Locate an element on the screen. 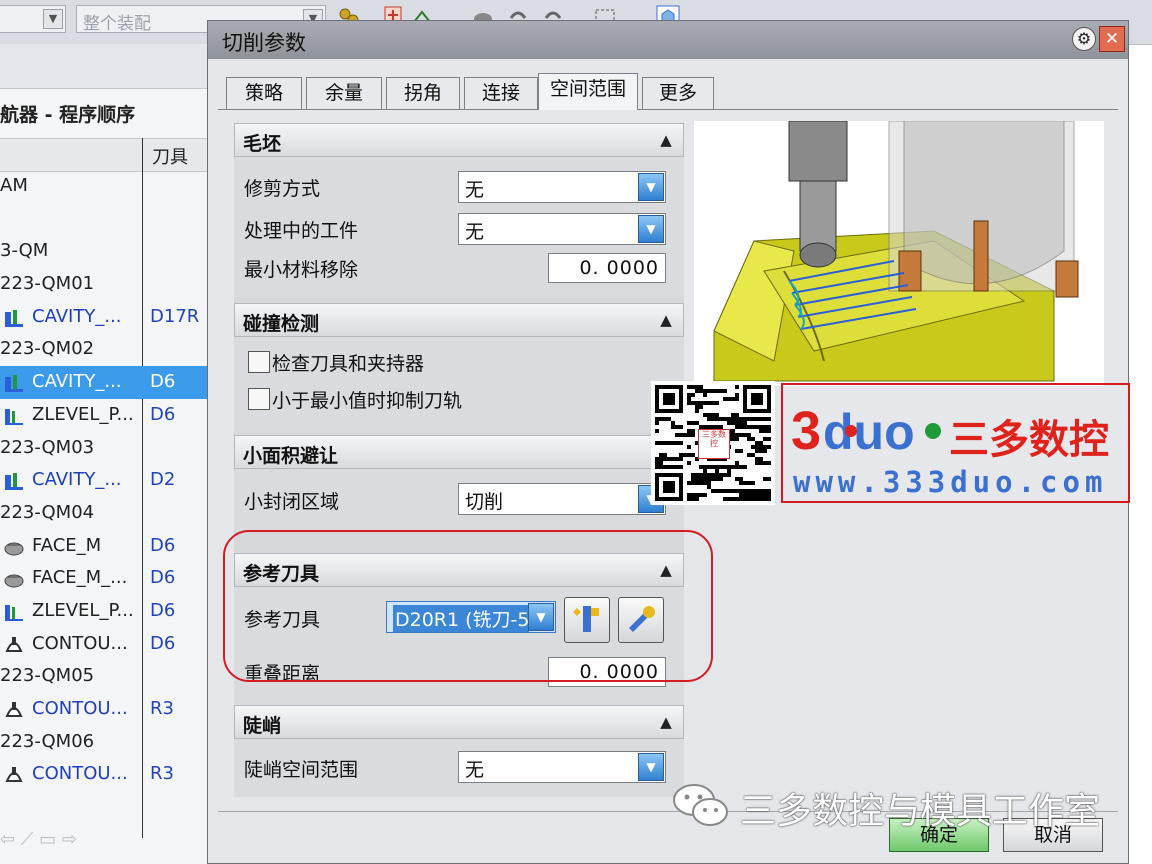 The image size is (1152, 864). overlap-value: 0. 0000 is located at coordinates (619, 672).